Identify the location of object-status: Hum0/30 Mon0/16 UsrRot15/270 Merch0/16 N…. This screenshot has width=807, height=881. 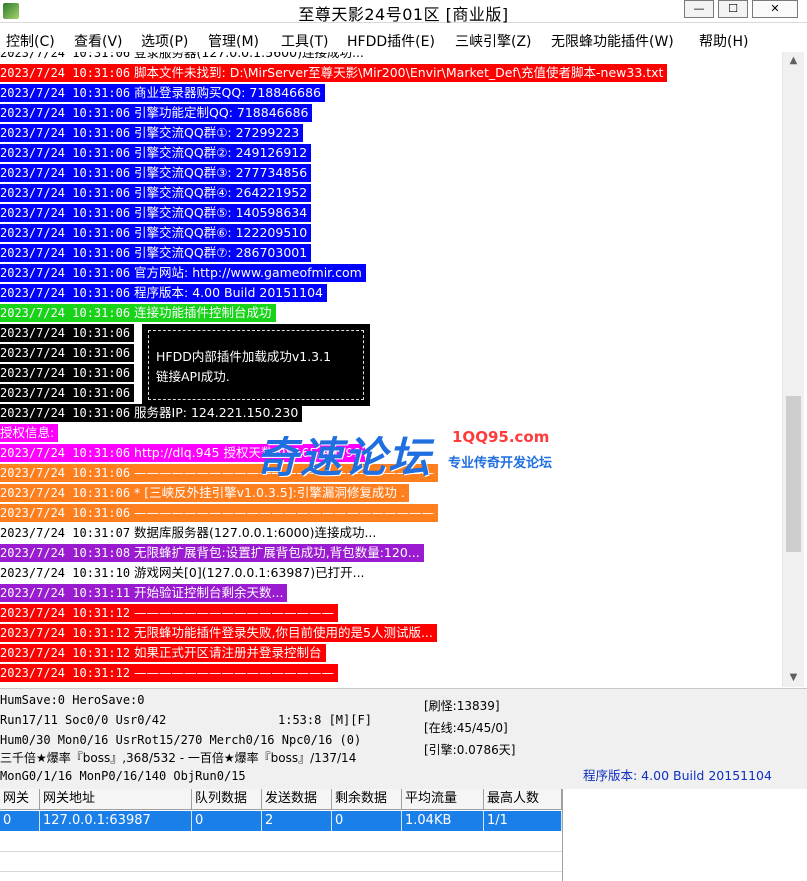
(181, 740).